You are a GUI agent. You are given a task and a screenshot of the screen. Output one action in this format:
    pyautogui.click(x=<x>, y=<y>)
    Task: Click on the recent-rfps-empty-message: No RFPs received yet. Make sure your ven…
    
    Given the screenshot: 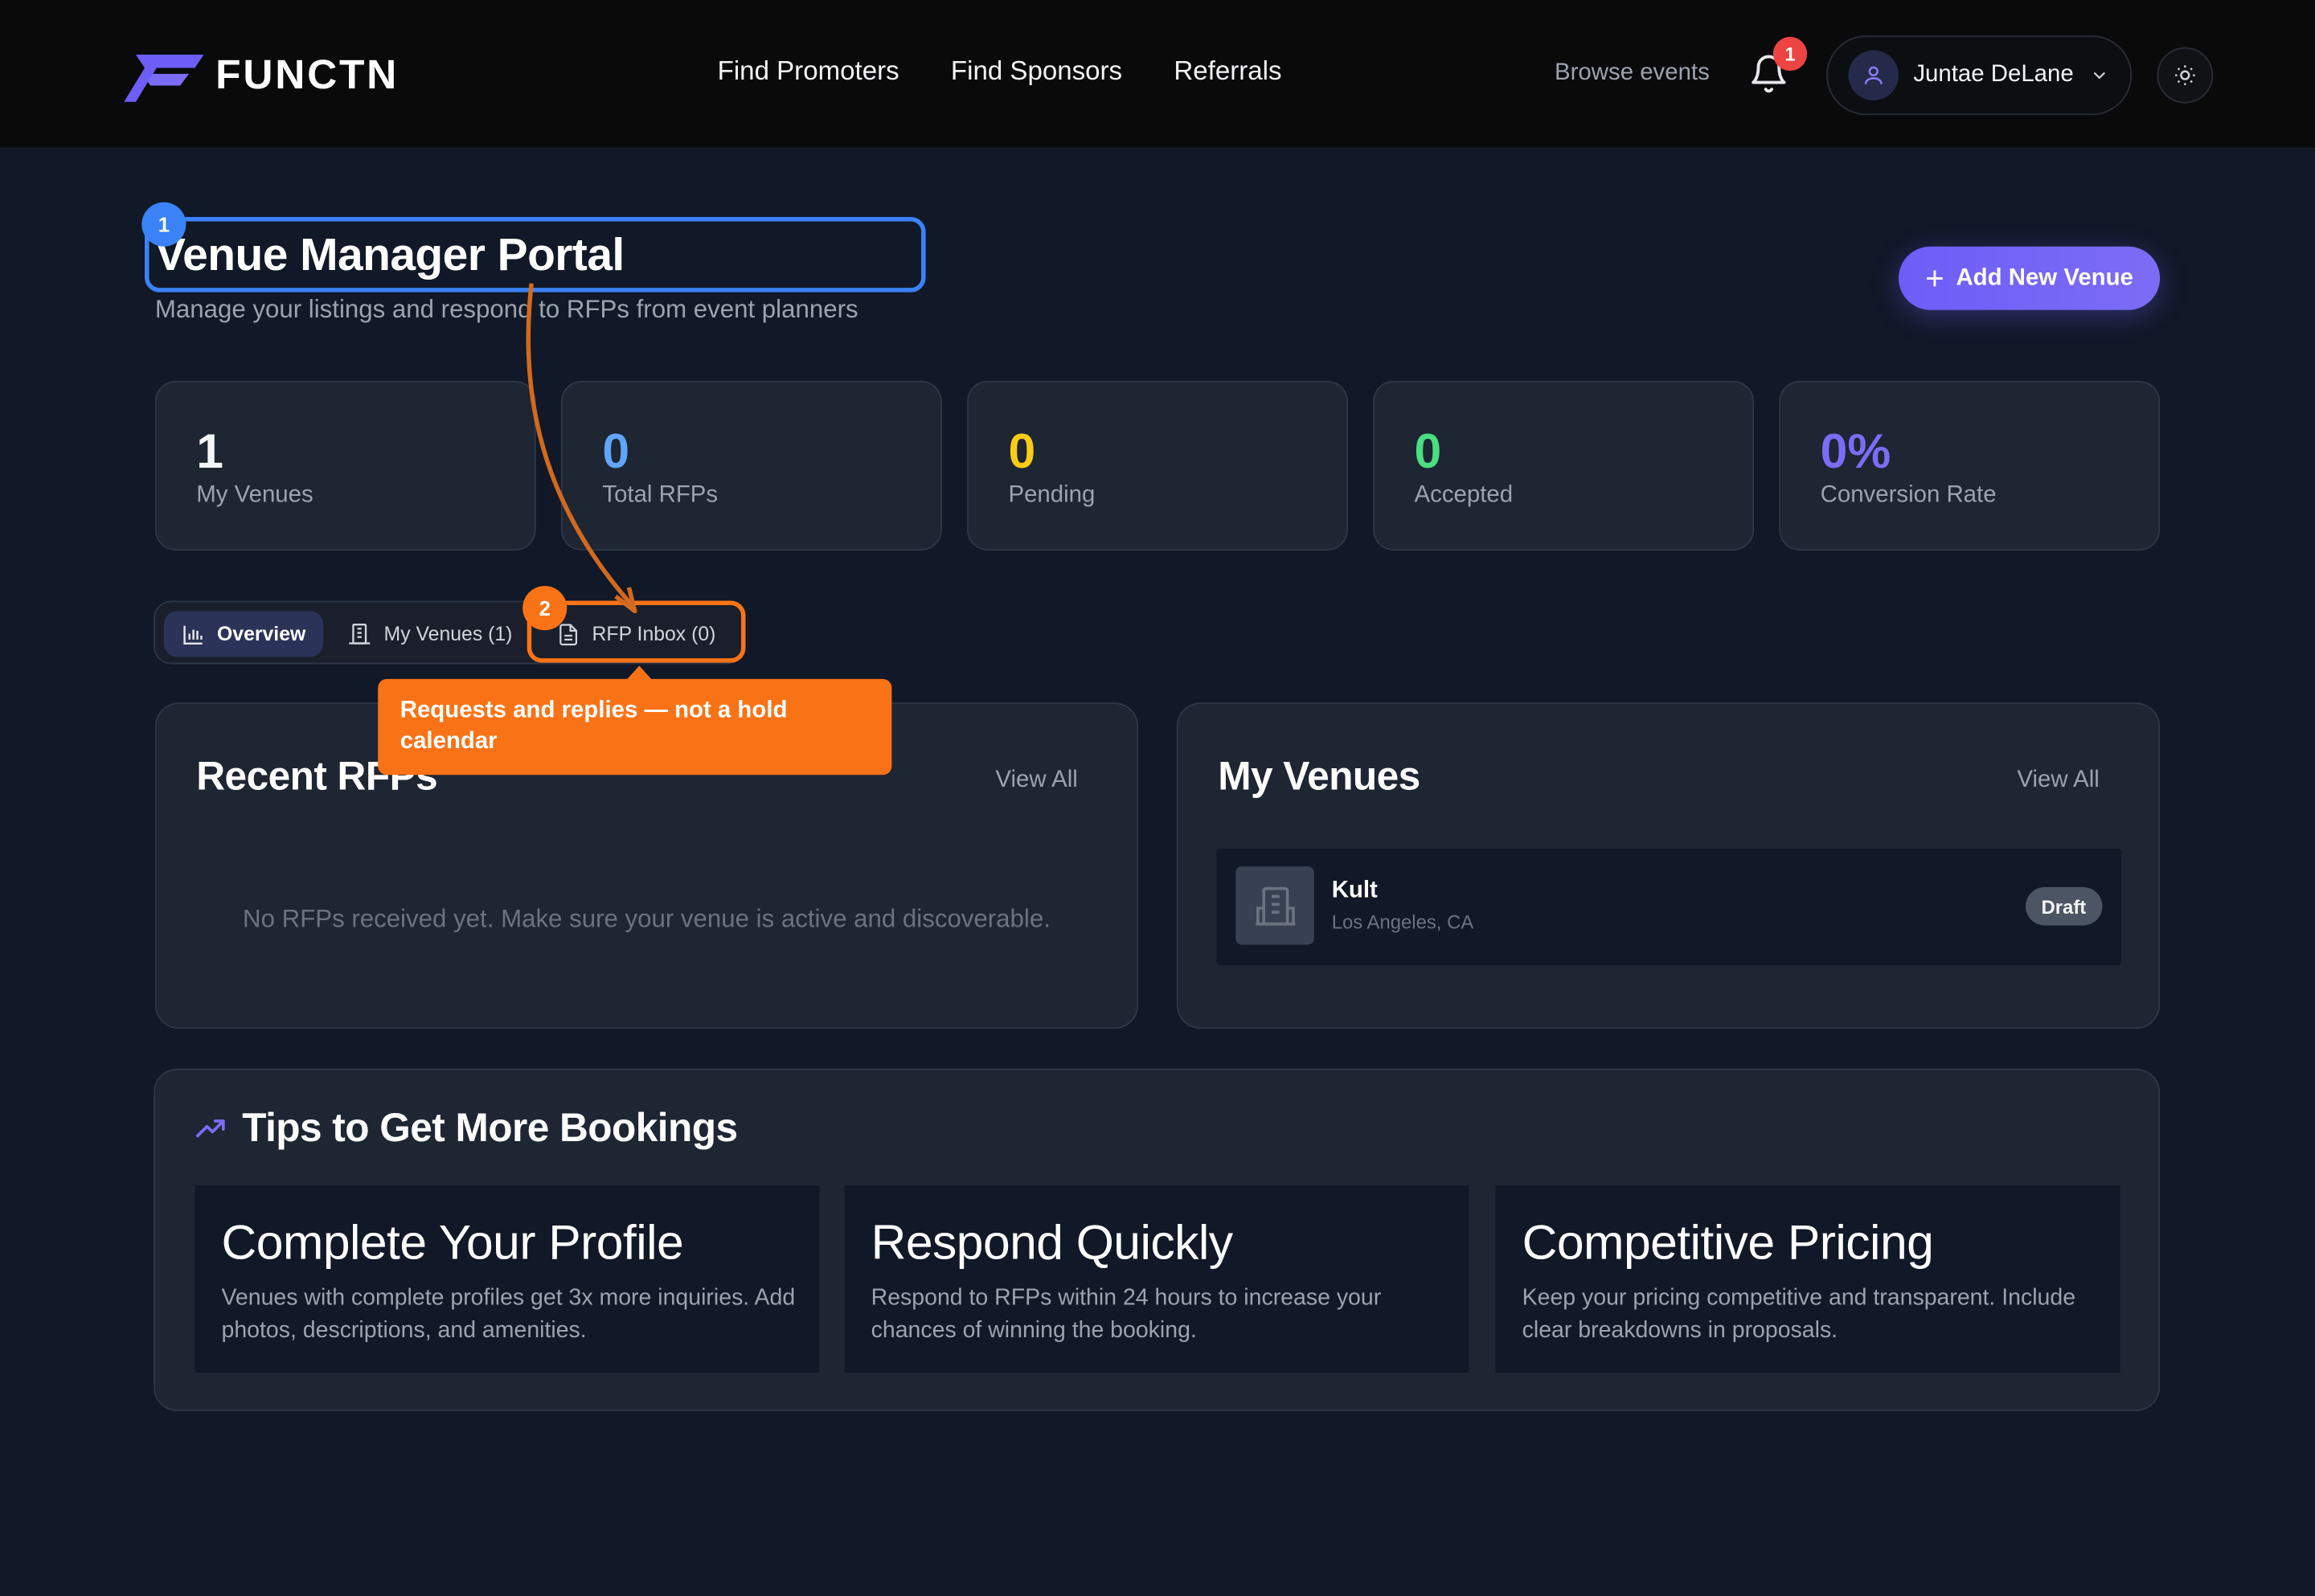 What is the action you would take?
    pyautogui.click(x=647, y=918)
    